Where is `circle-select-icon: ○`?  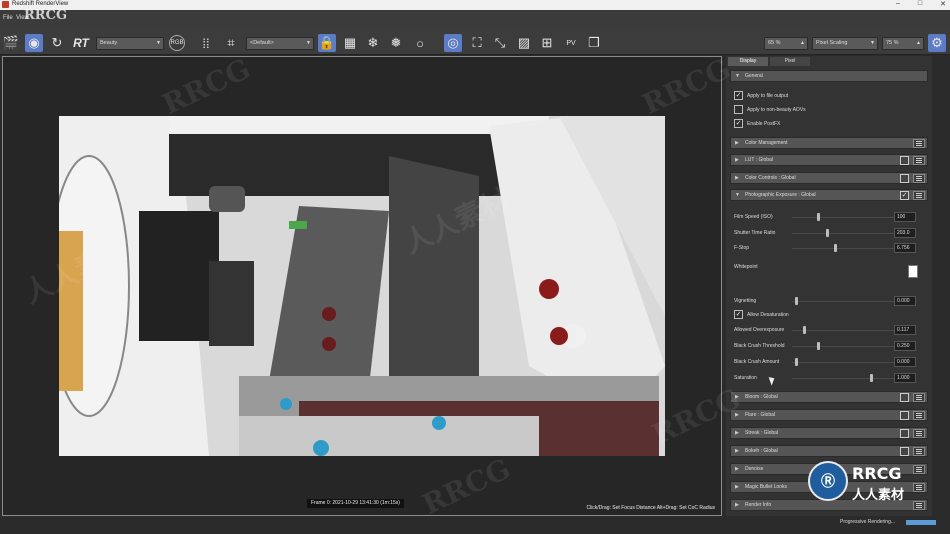
circle-select-icon: ○ is located at coordinates (420, 43).